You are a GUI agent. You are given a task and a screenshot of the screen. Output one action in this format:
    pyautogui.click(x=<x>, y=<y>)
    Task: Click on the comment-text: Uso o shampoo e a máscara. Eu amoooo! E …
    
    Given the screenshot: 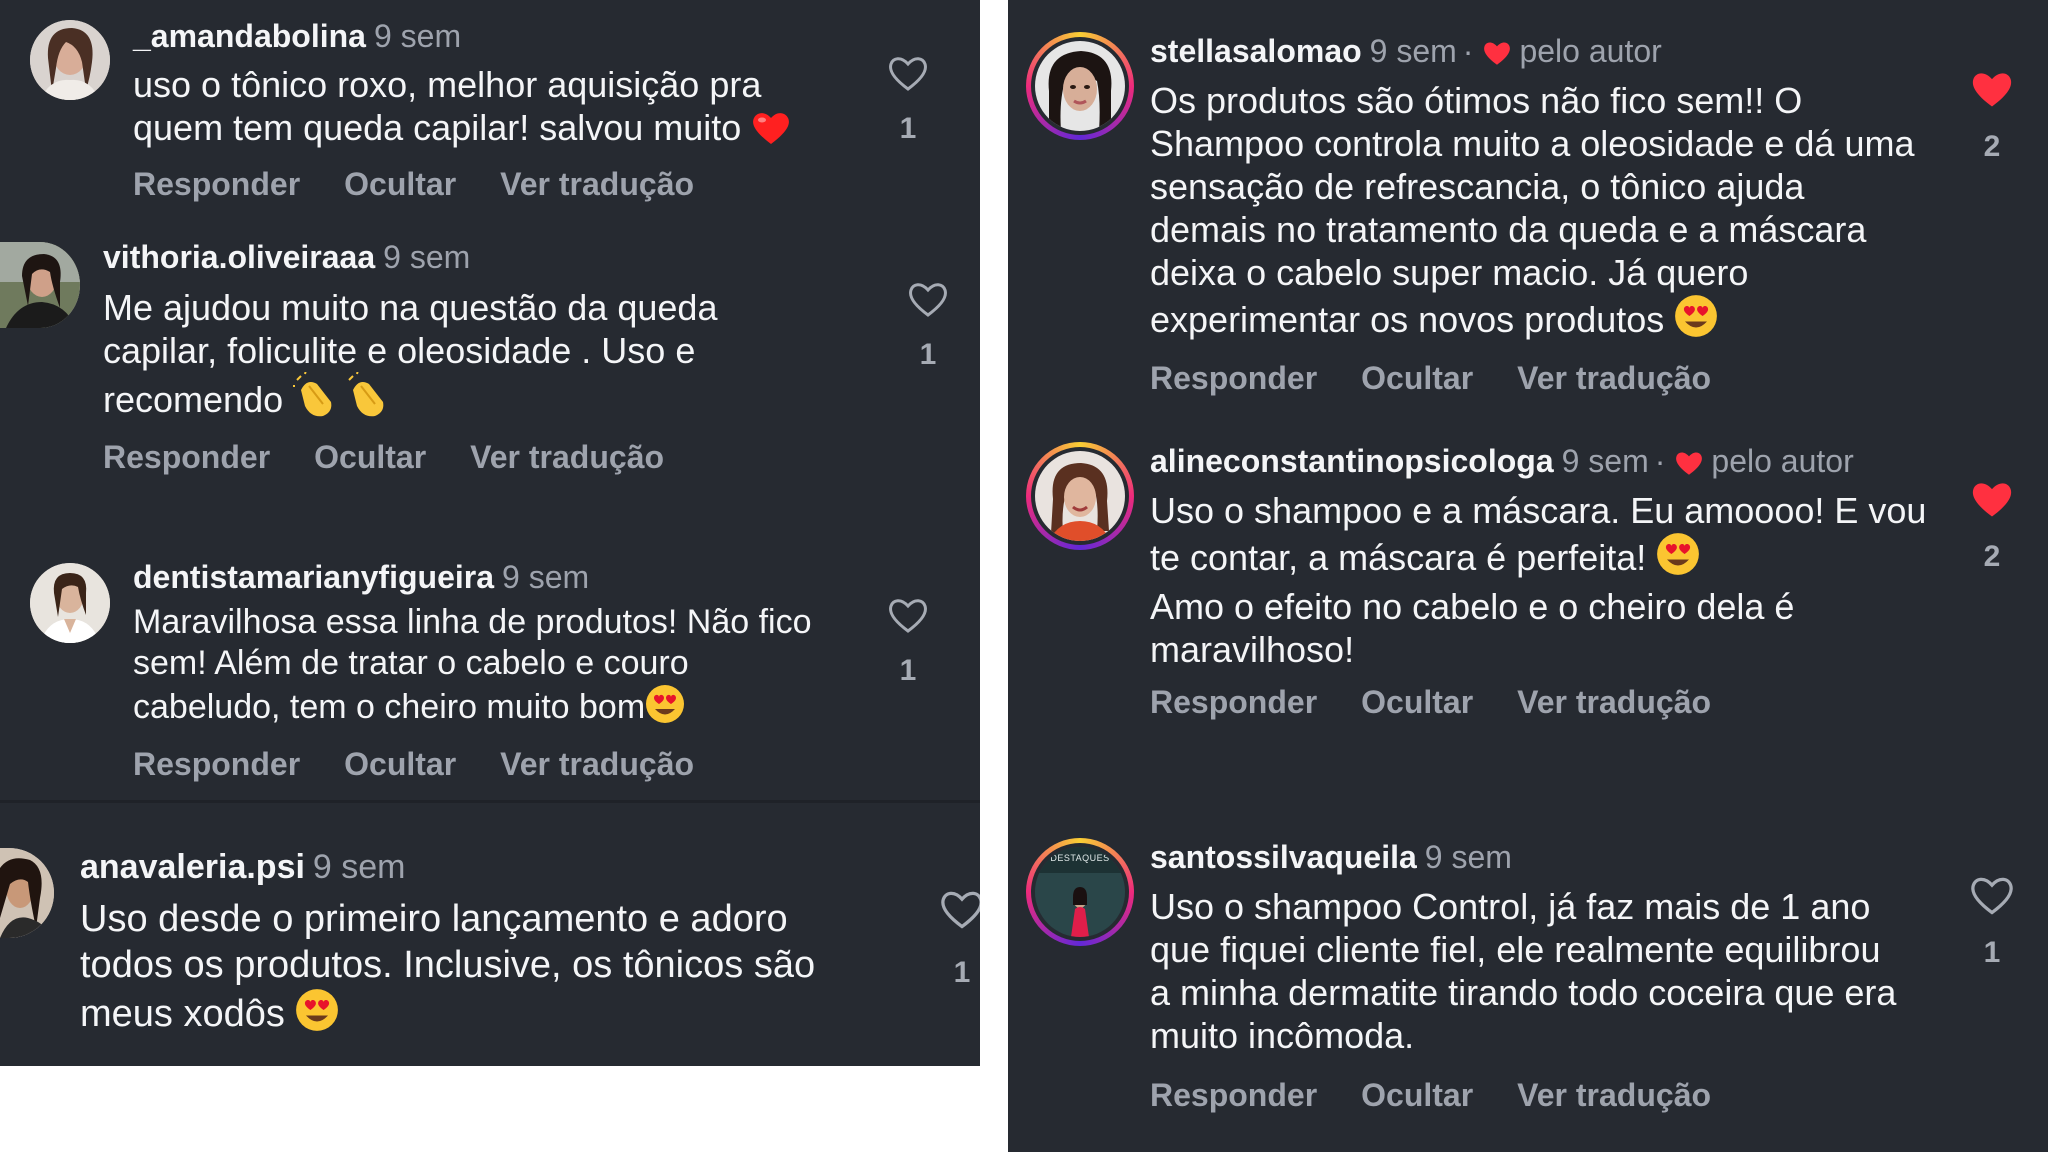 What is the action you would take?
    pyautogui.click(x=1538, y=580)
    